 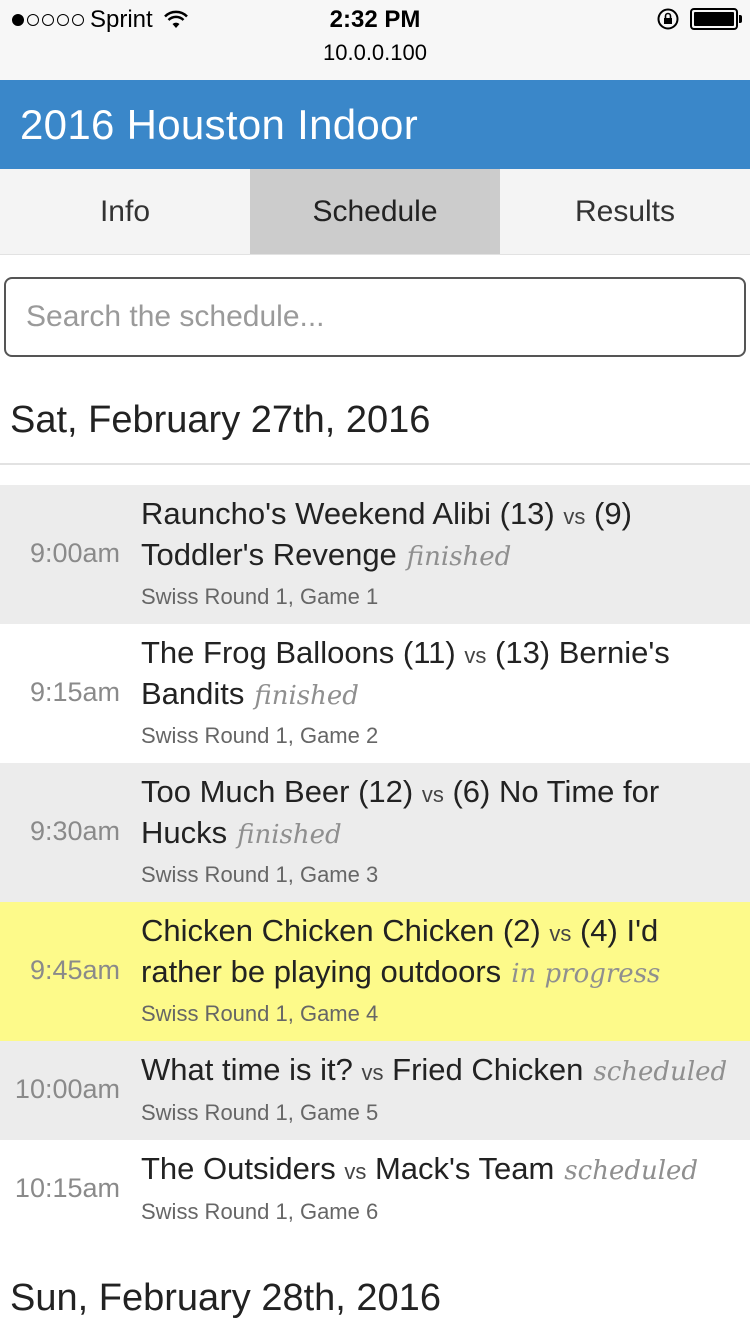 What do you see at coordinates (260, 1211) in the screenshot?
I see `game-round: Swiss Round 1, Game 6` at bounding box center [260, 1211].